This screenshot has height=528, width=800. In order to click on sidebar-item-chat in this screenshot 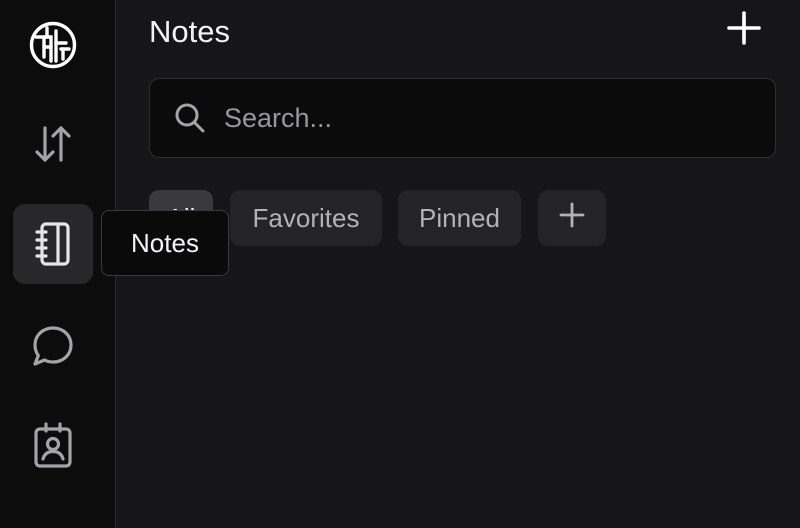, I will do `click(53, 346)`.